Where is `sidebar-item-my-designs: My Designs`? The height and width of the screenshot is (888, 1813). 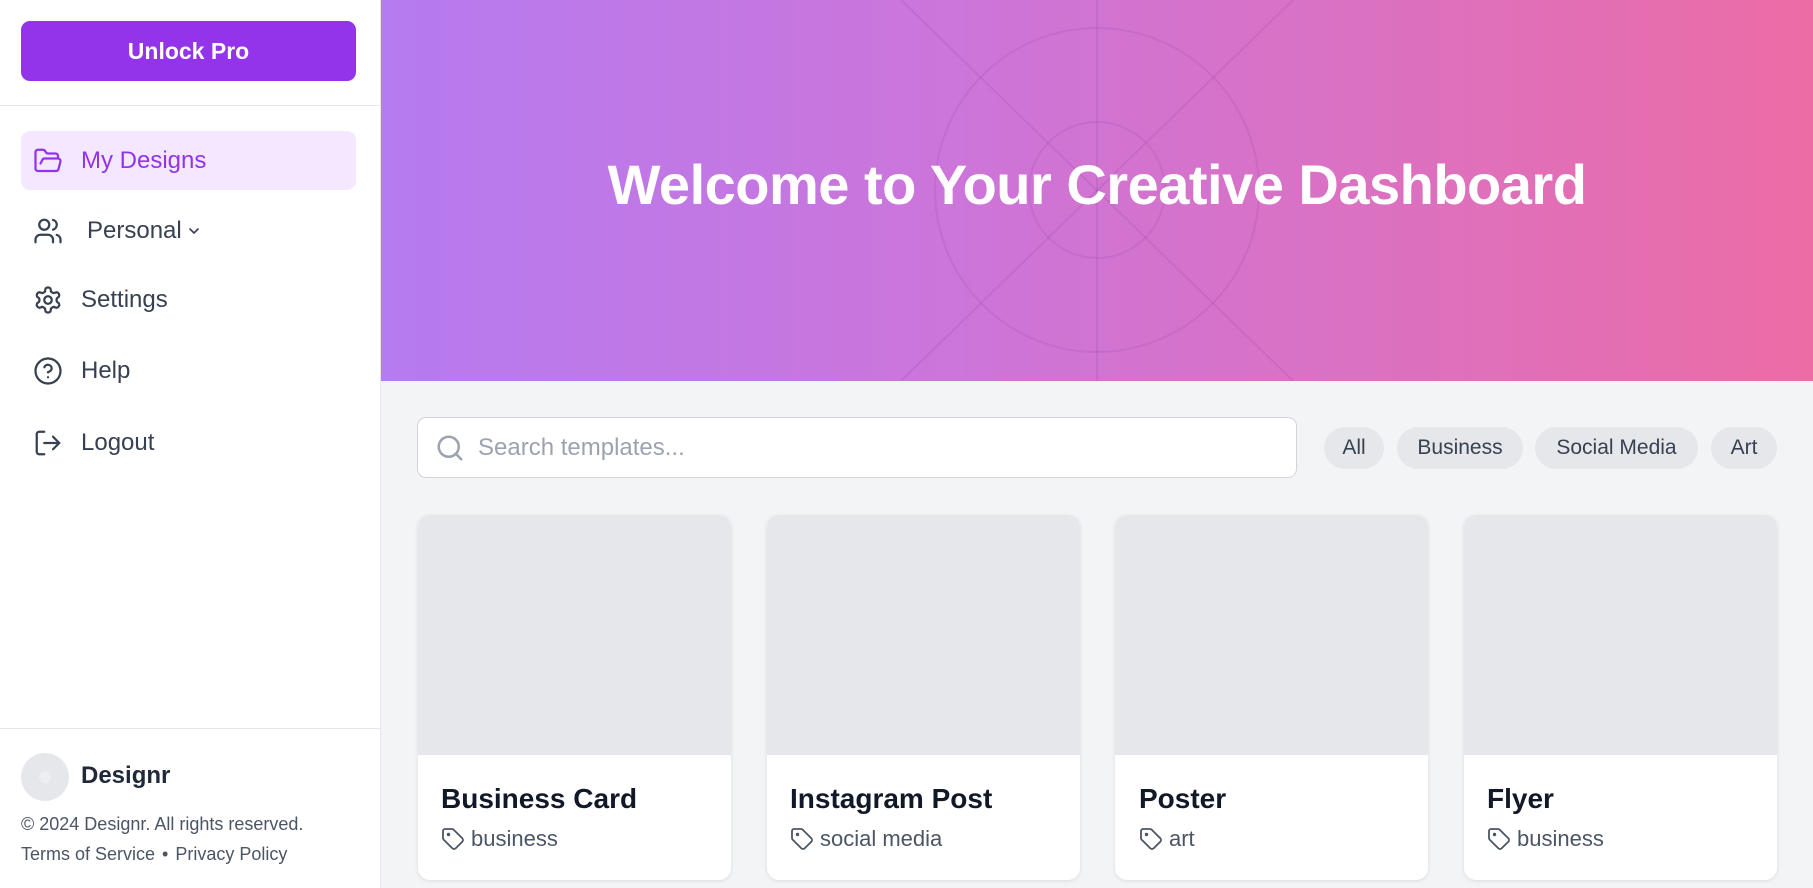
sidebar-item-my-designs: My Designs is located at coordinates (188, 160).